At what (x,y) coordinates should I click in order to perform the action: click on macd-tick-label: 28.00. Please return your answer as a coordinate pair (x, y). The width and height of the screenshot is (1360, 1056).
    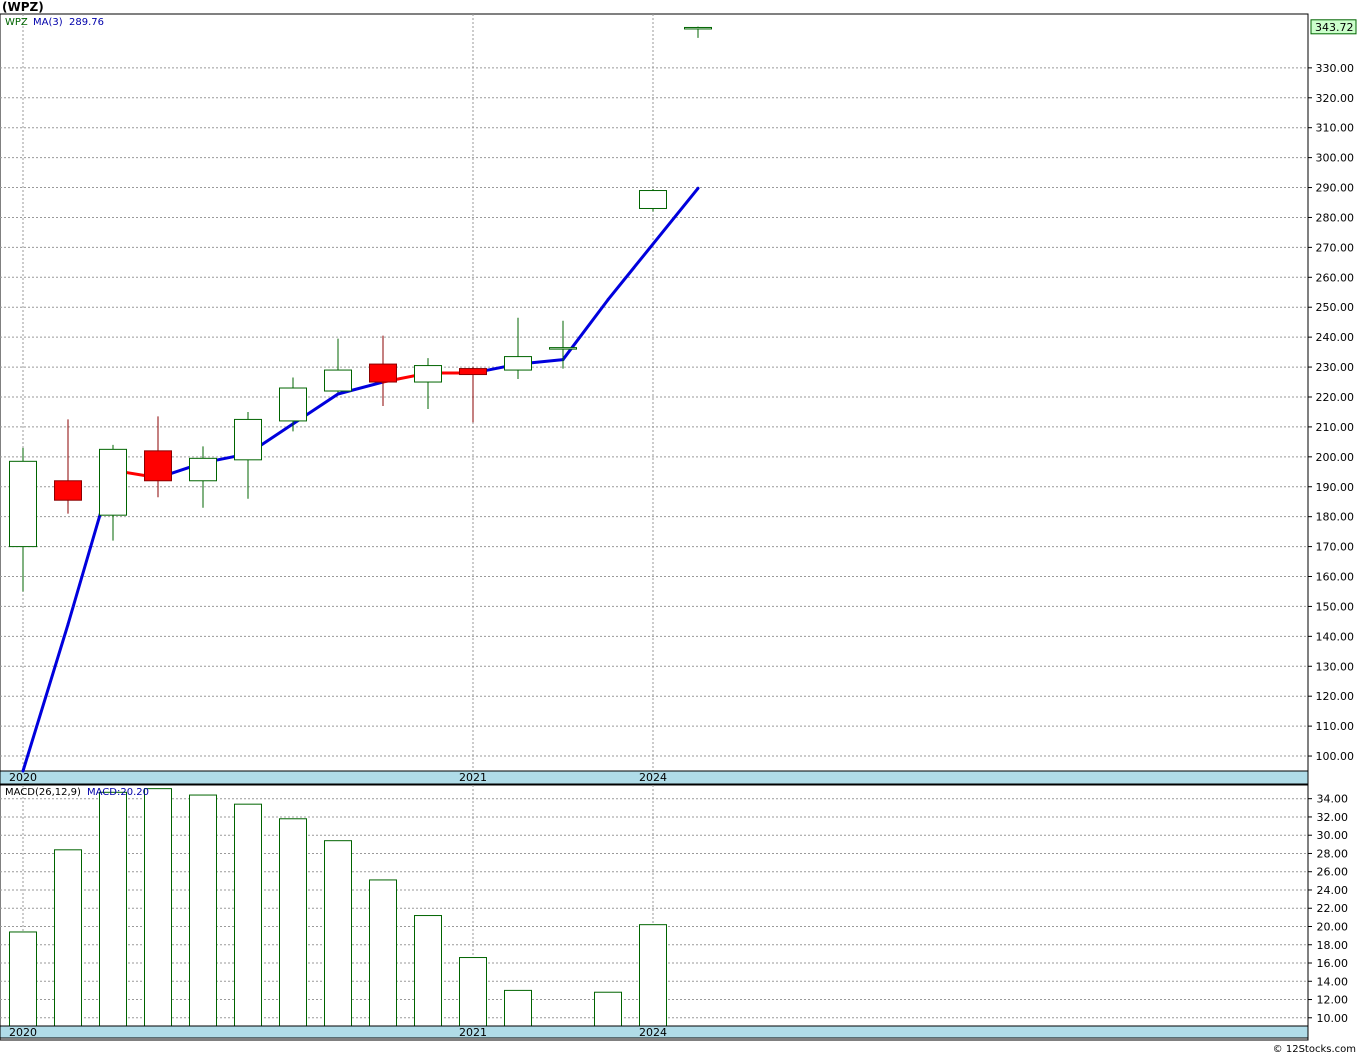
    Looking at the image, I should click on (1333, 853).